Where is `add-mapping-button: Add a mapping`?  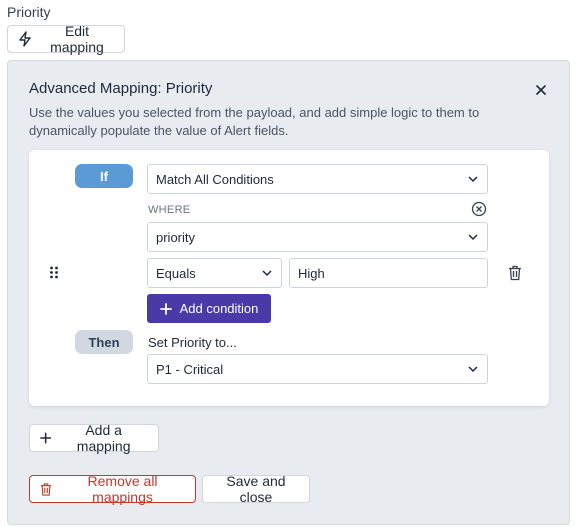
add-mapping-button: Add a mapping is located at coordinates (94, 438).